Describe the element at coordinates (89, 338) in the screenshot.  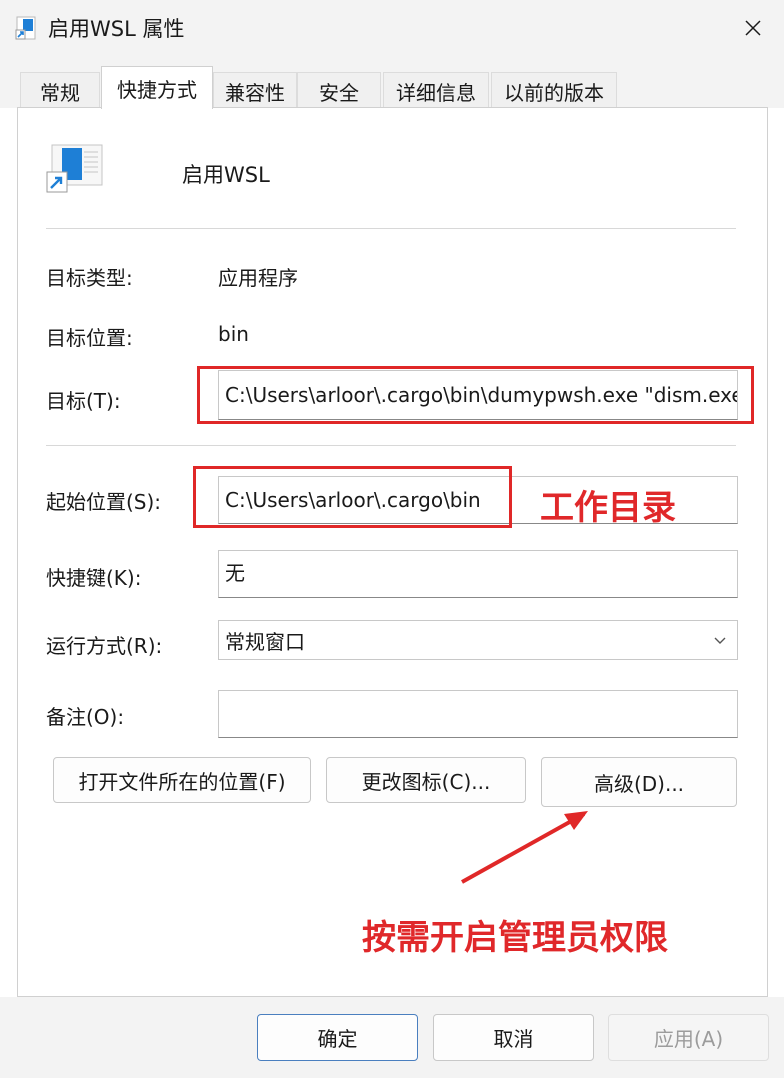
I see `target-location-label: 目标位置:` at that location.